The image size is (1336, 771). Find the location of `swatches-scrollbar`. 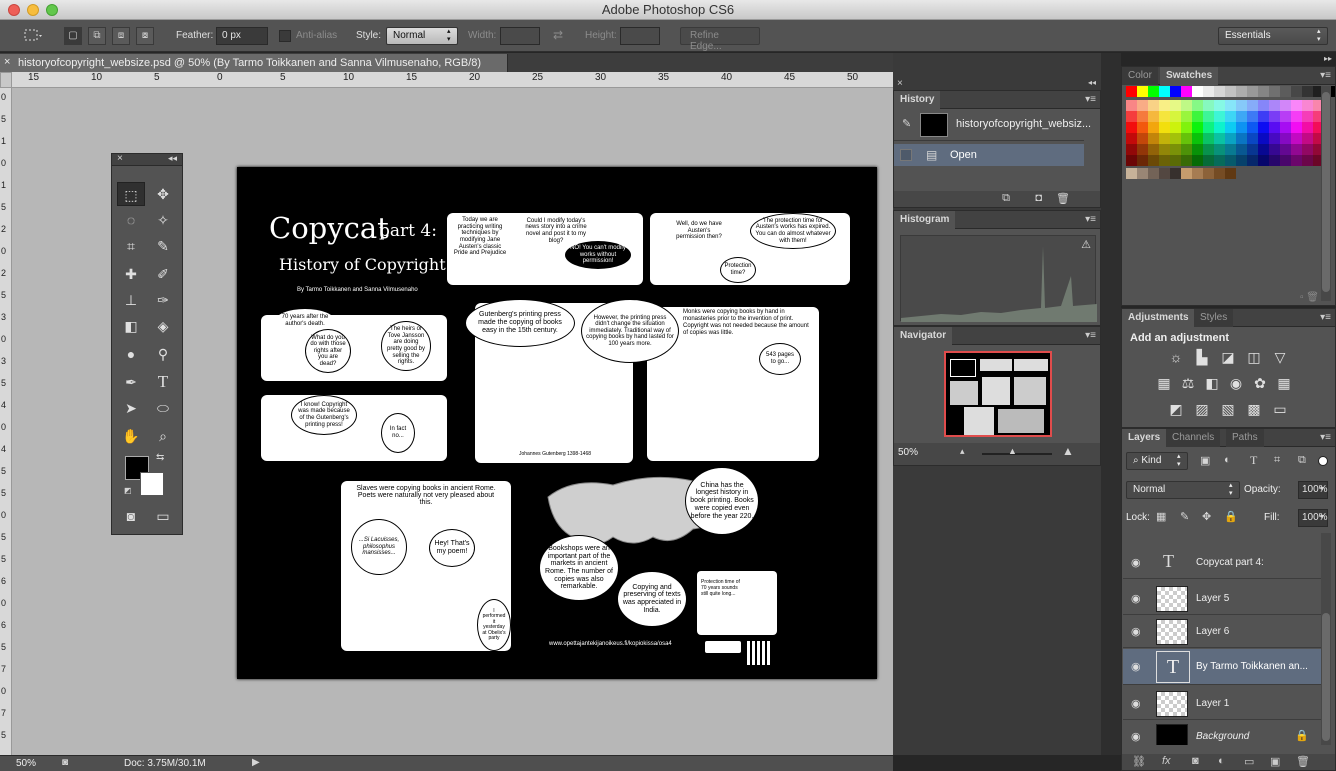

swatches-scrollbar is located at coordinates (1326, 193).